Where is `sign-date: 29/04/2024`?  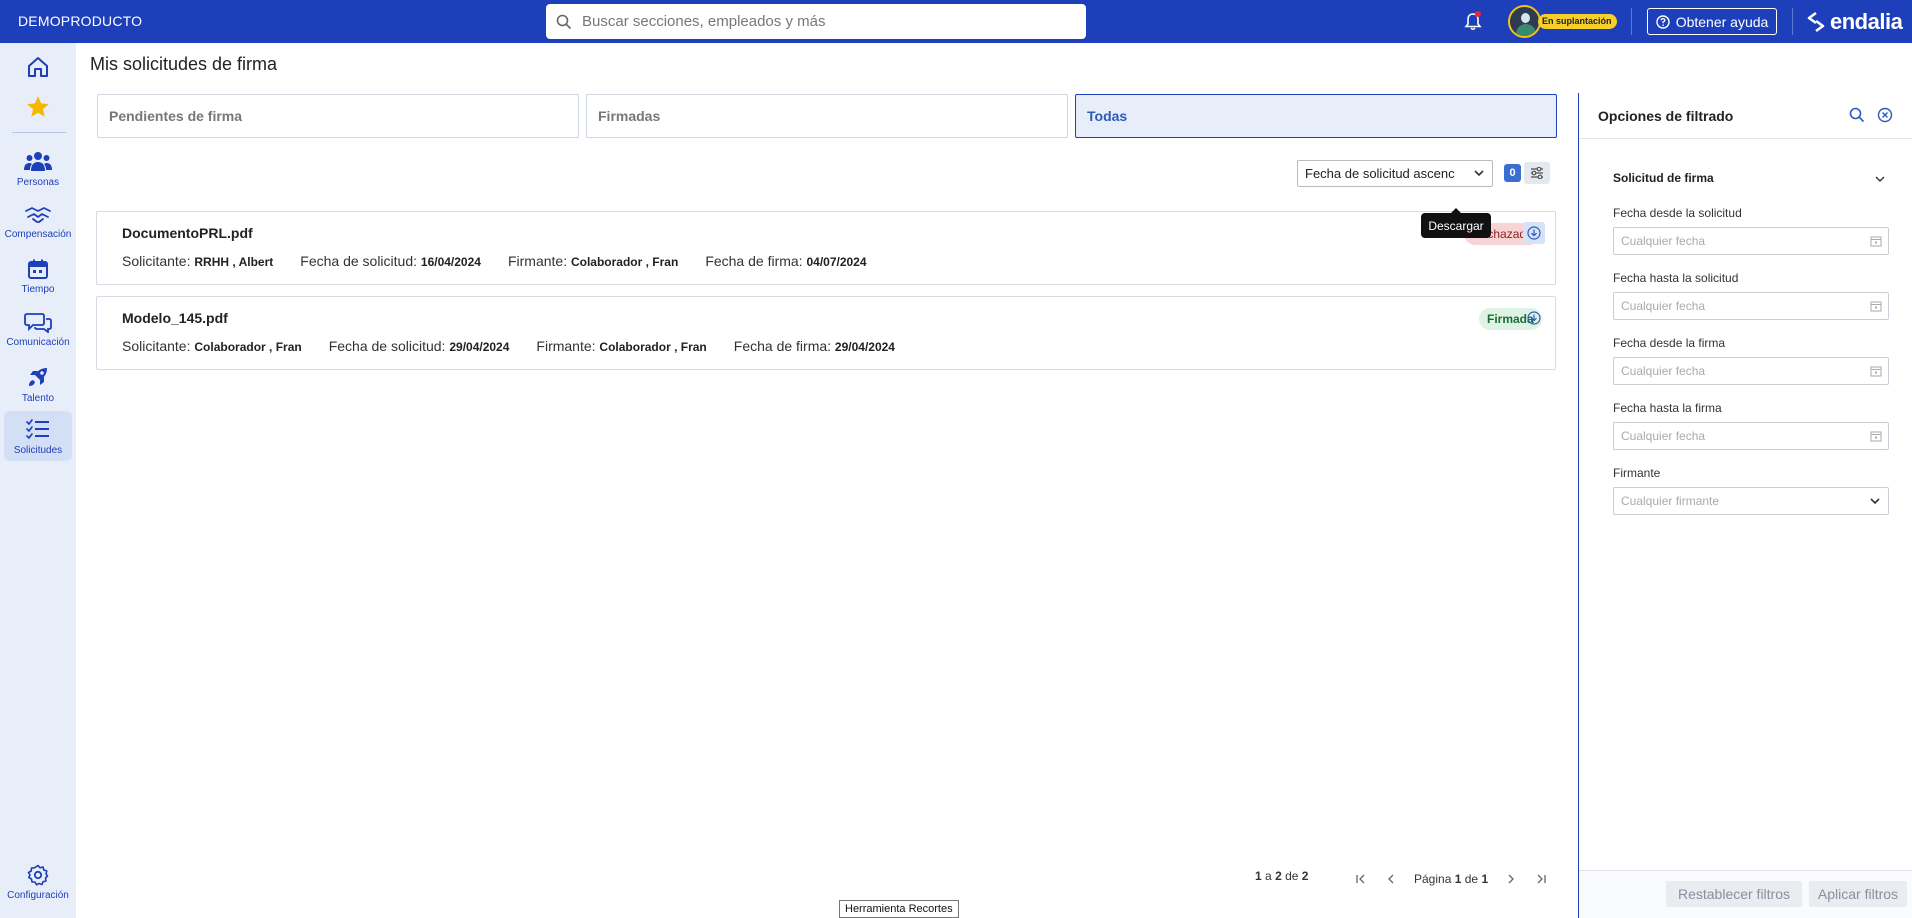
sign-date: 29/04/2024 is located at coordinates (864, 347).